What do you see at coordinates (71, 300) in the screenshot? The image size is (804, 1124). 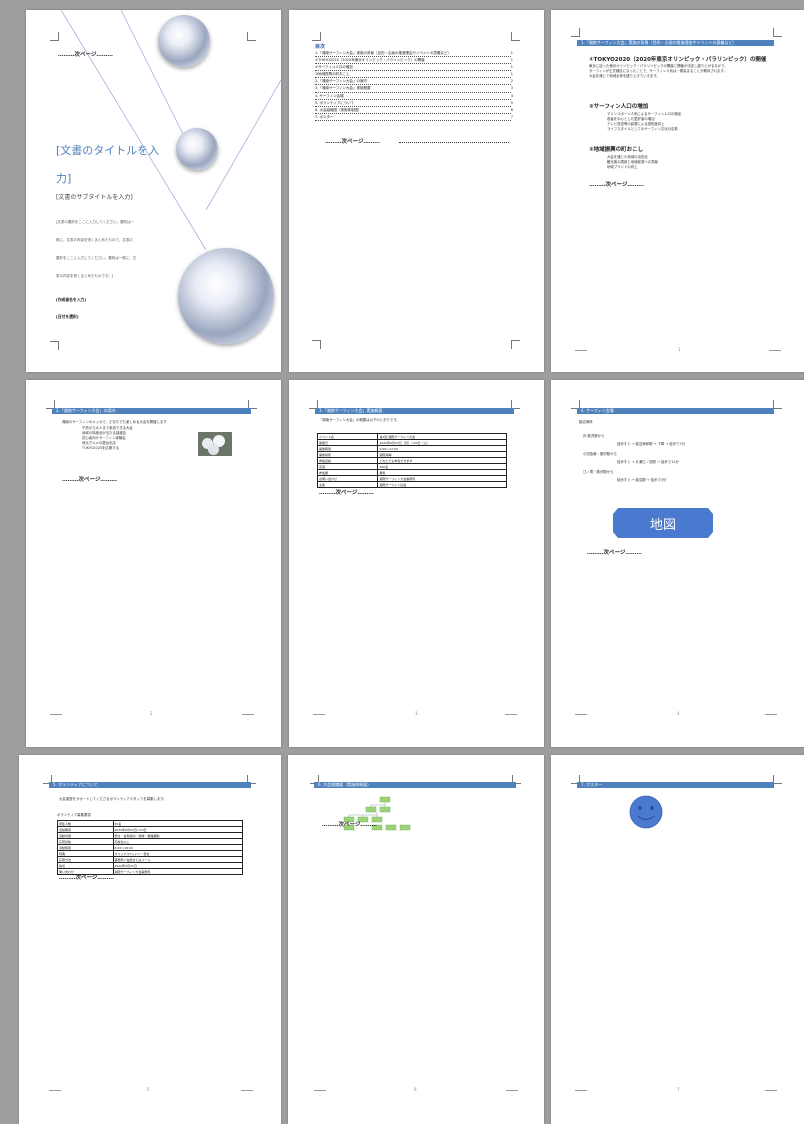 I see `author-field: [作成者名を入力]` at bounding box center [71, 300].